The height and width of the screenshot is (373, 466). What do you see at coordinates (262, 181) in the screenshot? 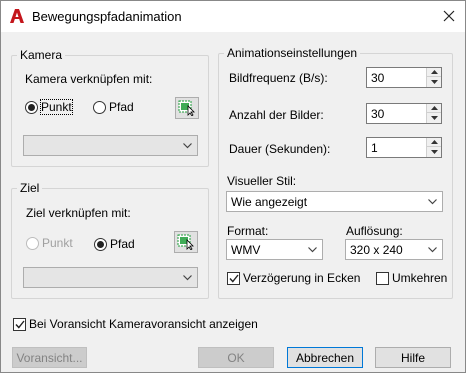
I see `visual-style-label: Visueller Stil:` at bounding box center [262, 181].